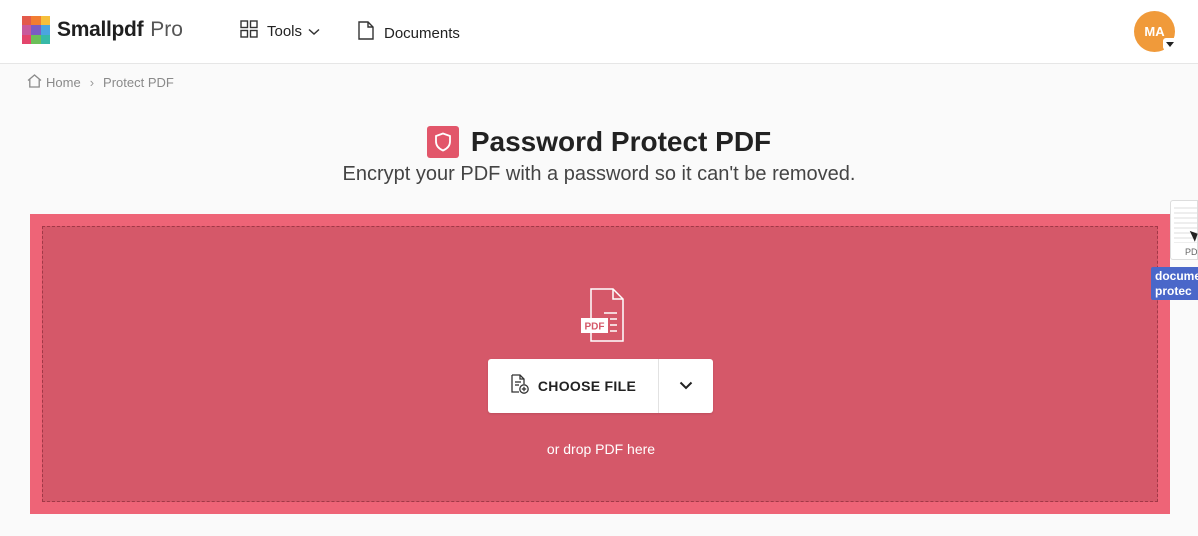  I want to click on brand-name: Smallpdf, so click(100, 29).